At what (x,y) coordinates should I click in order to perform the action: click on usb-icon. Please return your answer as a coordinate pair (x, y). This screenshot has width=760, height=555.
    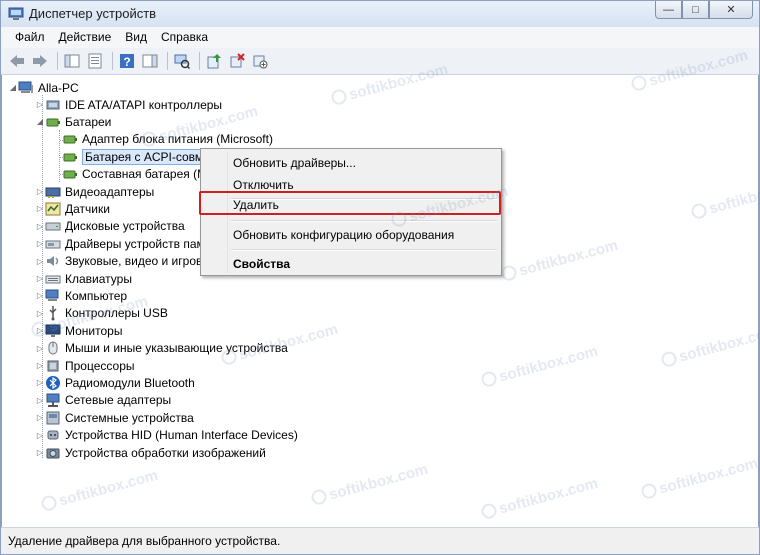
    Looking at the image, I should click on (53, 313).